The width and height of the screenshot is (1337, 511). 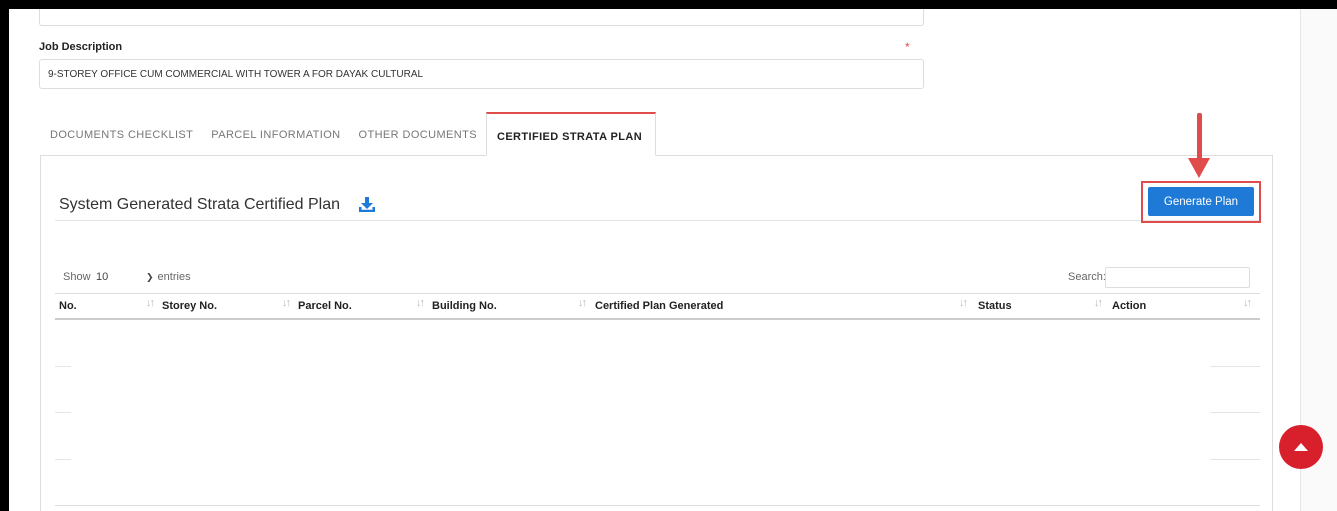 I want to click on window-frame-left, so click(x=4, y=255).